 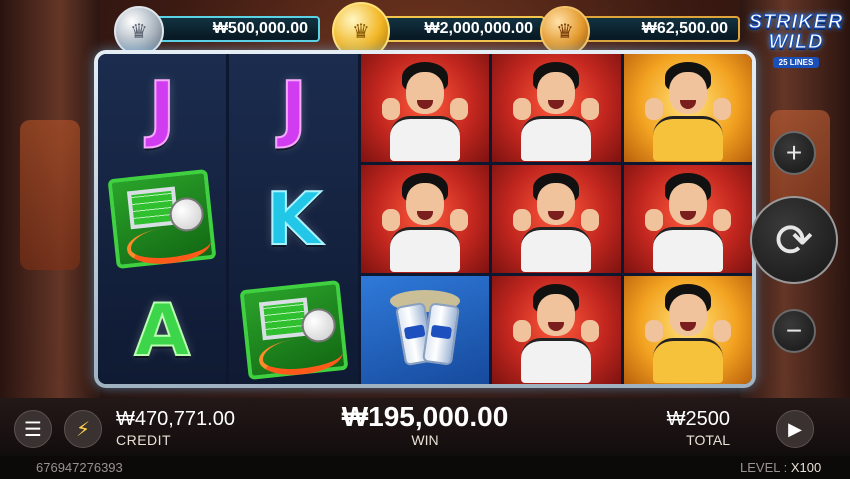 What do you see at coordinates (175, 419) in the screenshot?
I see `credit-value: ₩470,771.00` at bounding box center [175, 419].